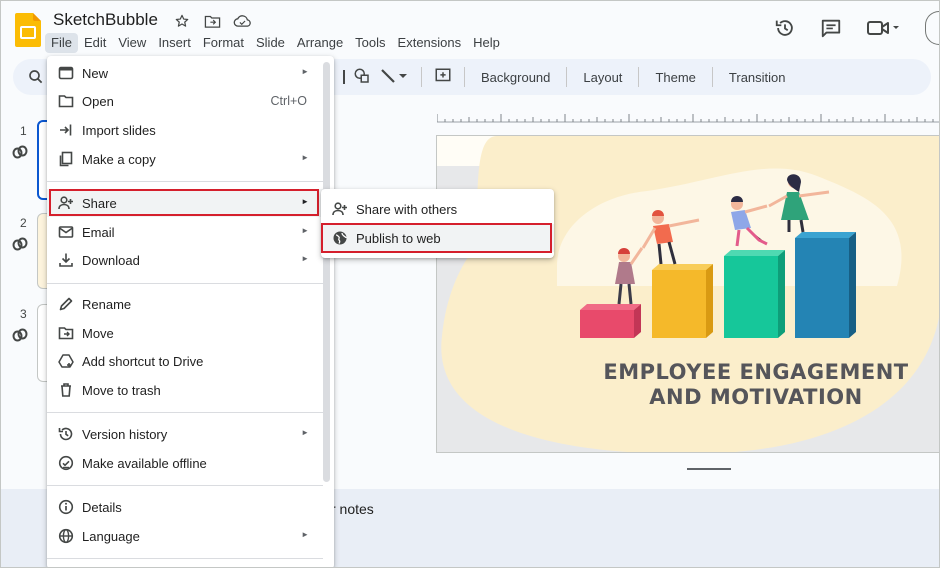 This screenshot has height=568, width=940. I want to click on info-icon, so click(66, 507).